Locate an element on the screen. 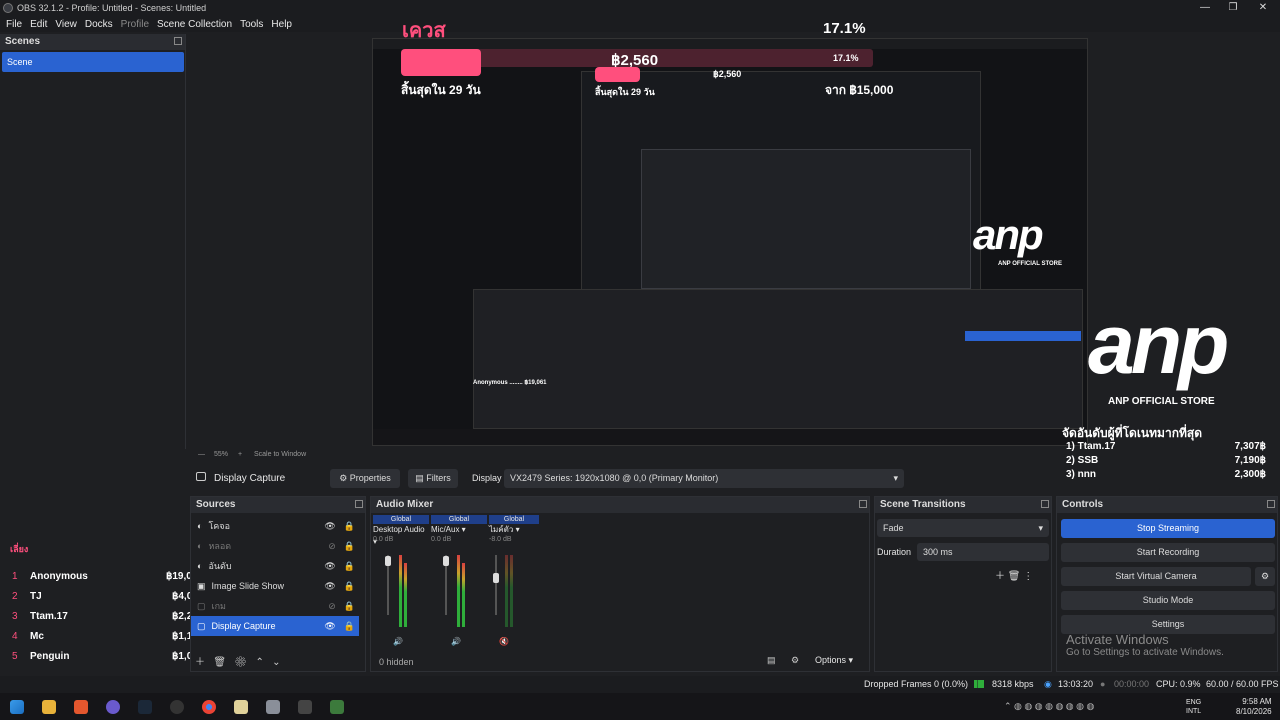 The width and height of the screenshot is (1280, 720). controls-header: Controls is located at coordinates (1167, 505).